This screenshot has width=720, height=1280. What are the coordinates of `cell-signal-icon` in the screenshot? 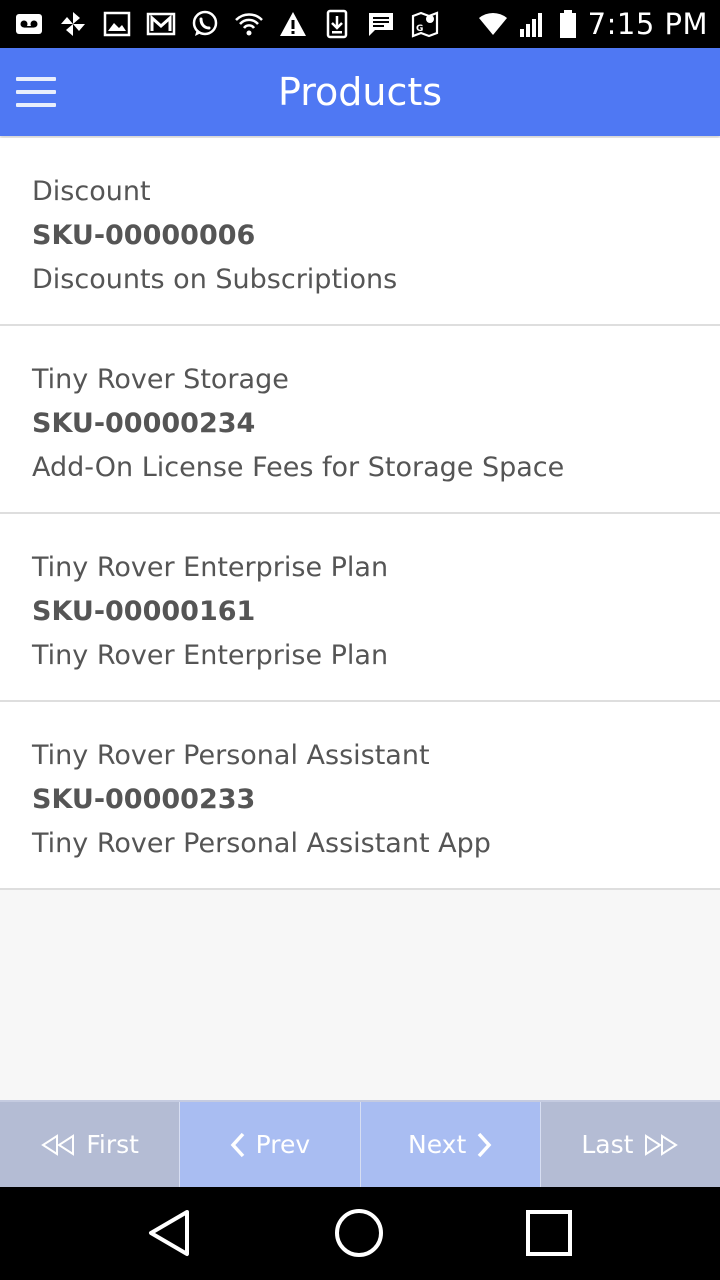 It's located at (533, 24).